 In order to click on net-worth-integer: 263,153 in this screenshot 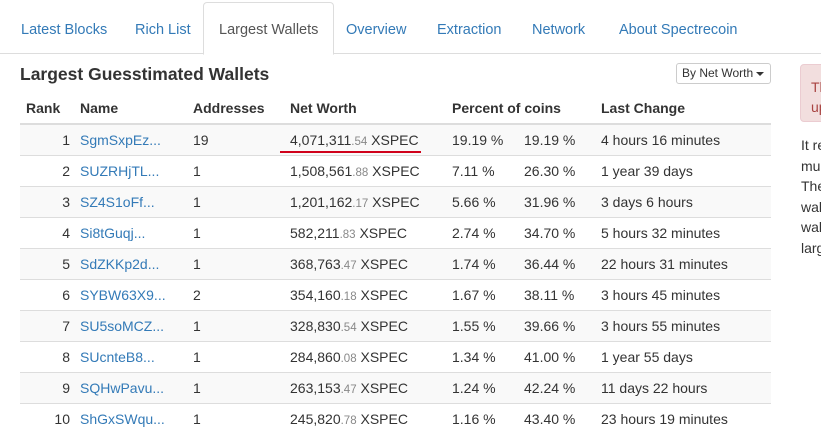, I will do `click(315, 387)`.